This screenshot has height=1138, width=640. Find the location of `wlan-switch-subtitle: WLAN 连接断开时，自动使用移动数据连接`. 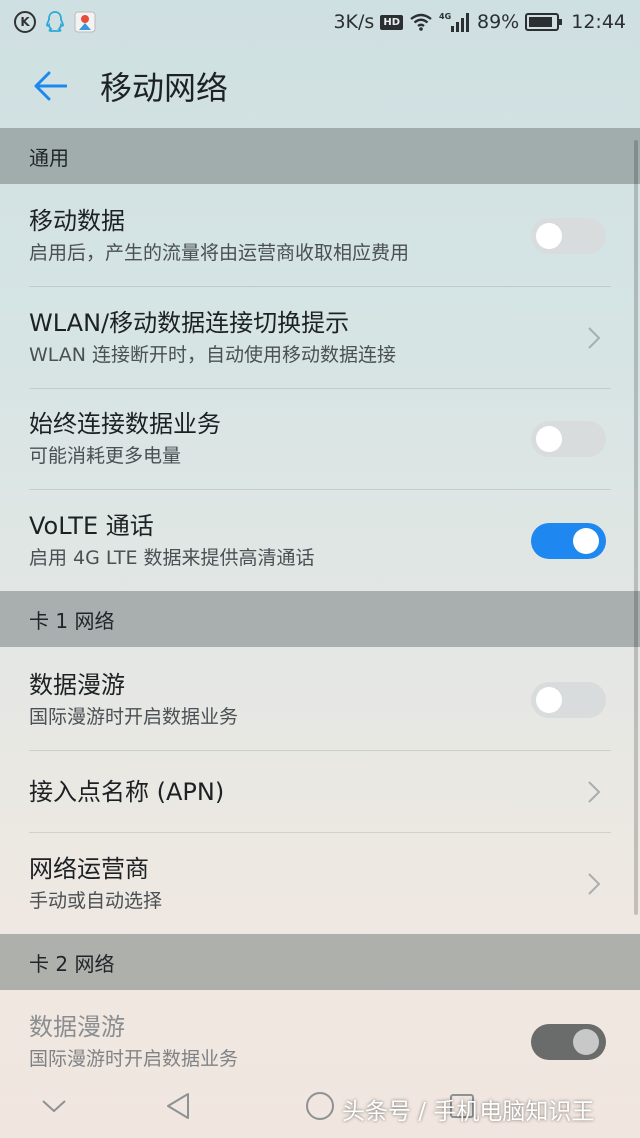

wlan-switch-subtitle: WLAN 连接断开时，自动使用移动数据连接 is located at coordinates (213, 354).